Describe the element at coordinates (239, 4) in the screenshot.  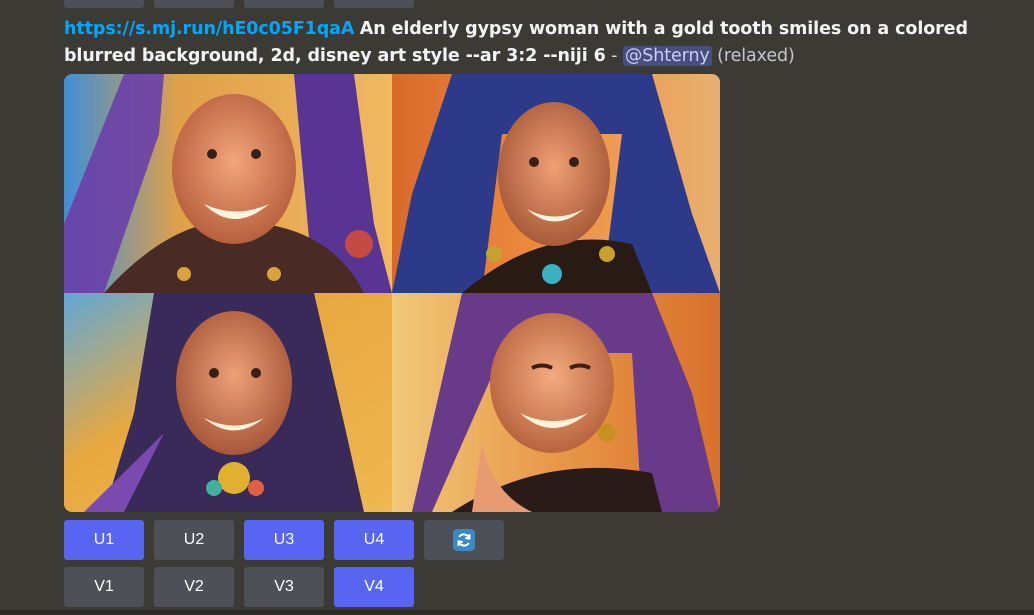
I see `previous-button-row-stub` at that location.